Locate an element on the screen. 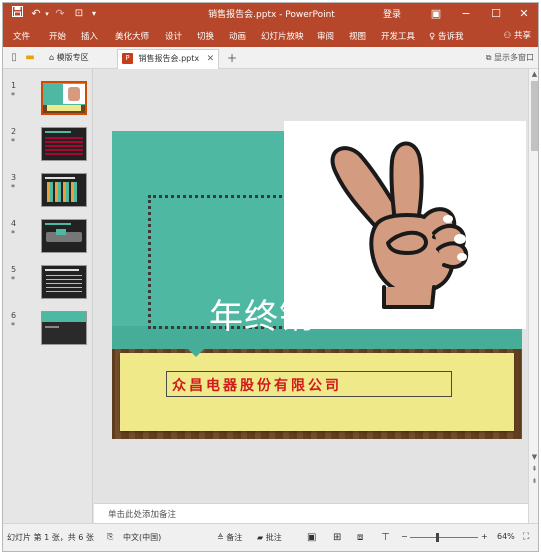 The width and height of the screenshot is (541, 554). share-label: 共享 is located at coordinates (522, 36).